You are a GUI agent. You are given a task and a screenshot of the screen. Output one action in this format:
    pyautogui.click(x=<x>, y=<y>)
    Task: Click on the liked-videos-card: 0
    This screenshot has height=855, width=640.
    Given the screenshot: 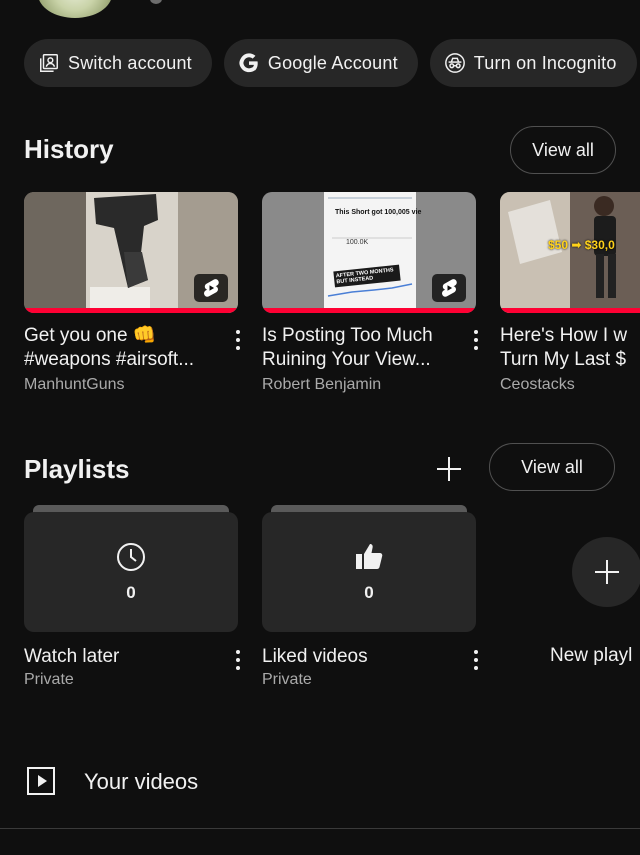 What is the action you would take?
    pyautogui.click(x=369, y=572)
    